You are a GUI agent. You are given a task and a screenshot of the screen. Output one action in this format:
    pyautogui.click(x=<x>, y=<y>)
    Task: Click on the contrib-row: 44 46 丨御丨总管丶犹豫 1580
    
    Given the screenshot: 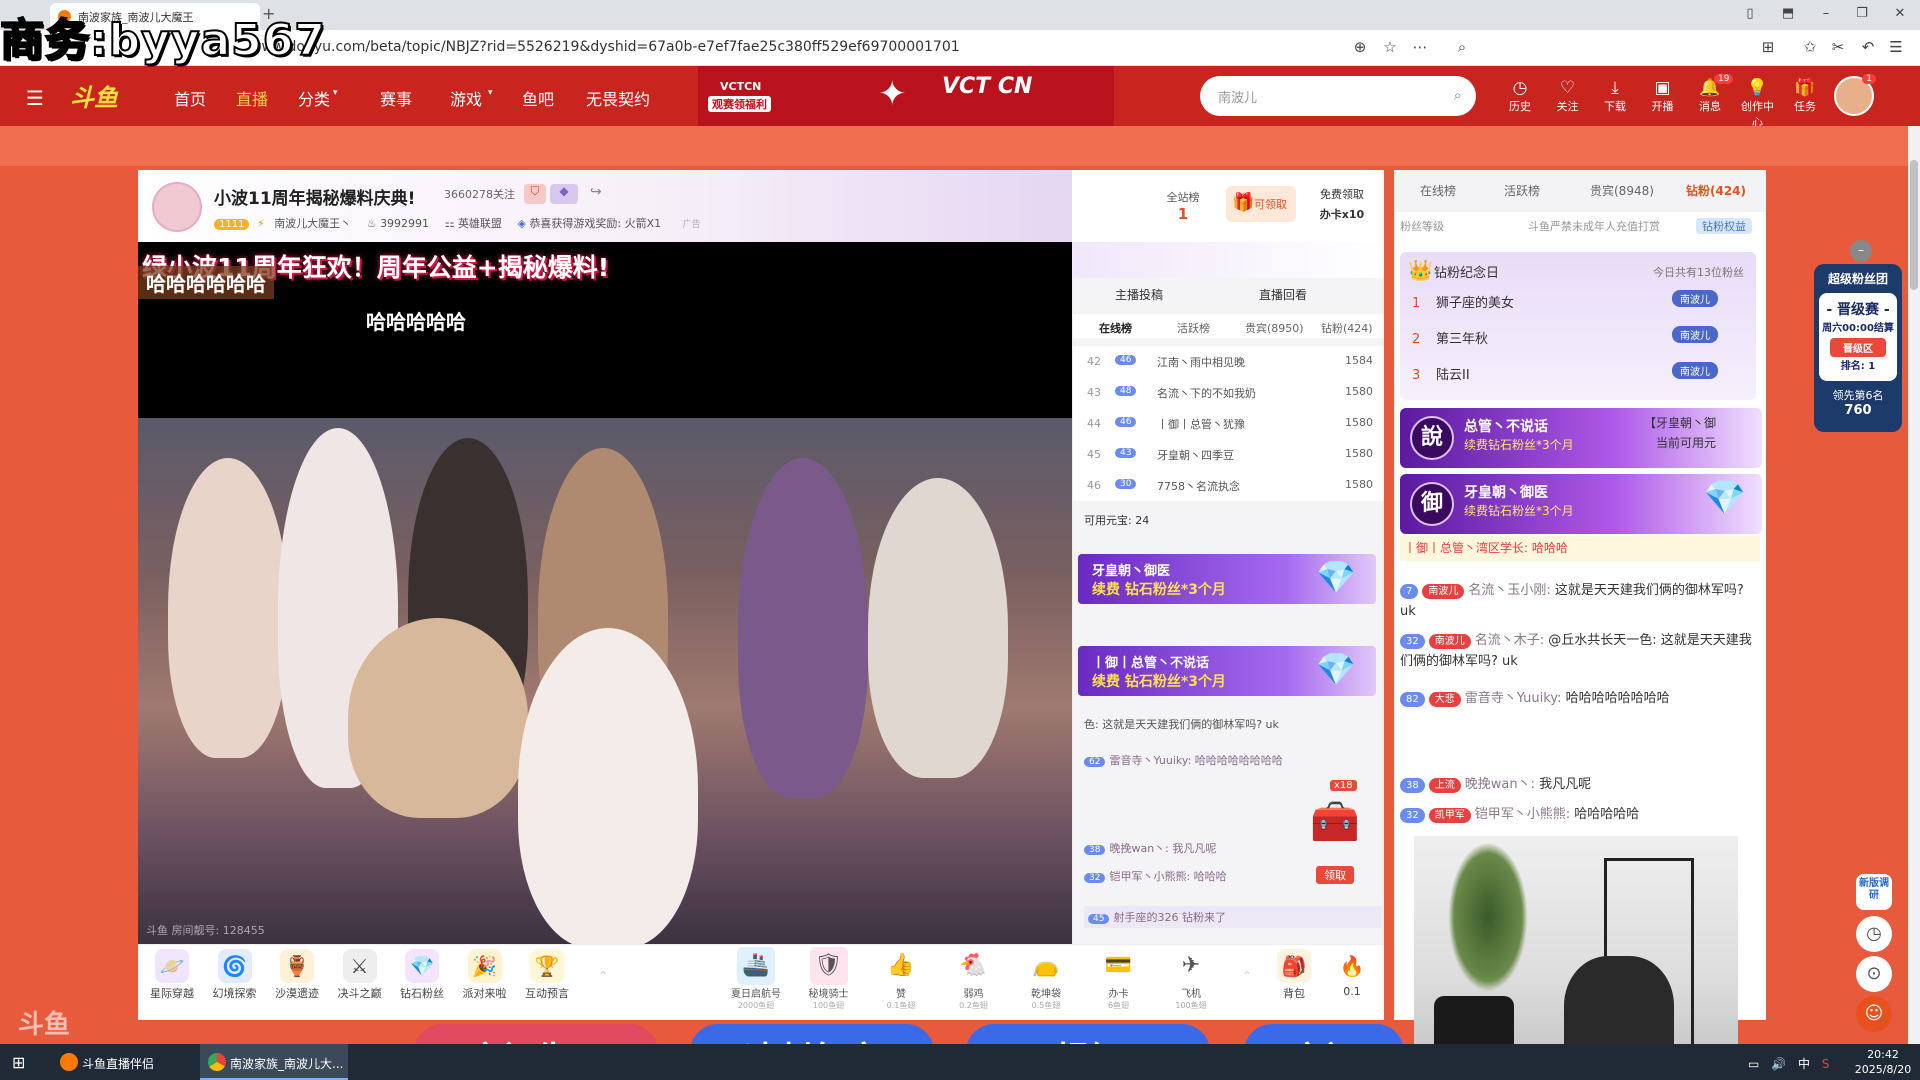 What is the action you would take?
    pyautogui.click(x=1228, y=423)
    